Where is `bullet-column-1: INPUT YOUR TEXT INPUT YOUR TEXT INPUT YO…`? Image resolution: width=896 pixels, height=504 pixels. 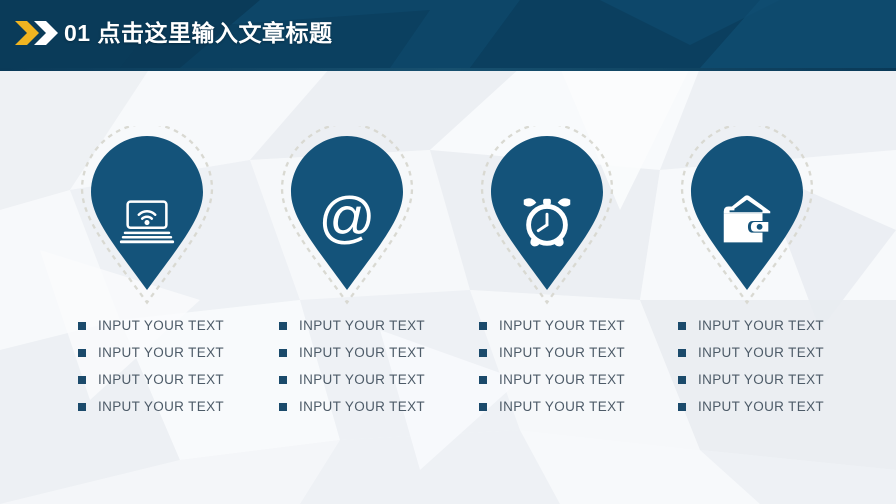 bullet-column-1: INPUT YOUR TEXT INPUT YOUR TEXT INPUT YO… is located at coordinates (168, 366).